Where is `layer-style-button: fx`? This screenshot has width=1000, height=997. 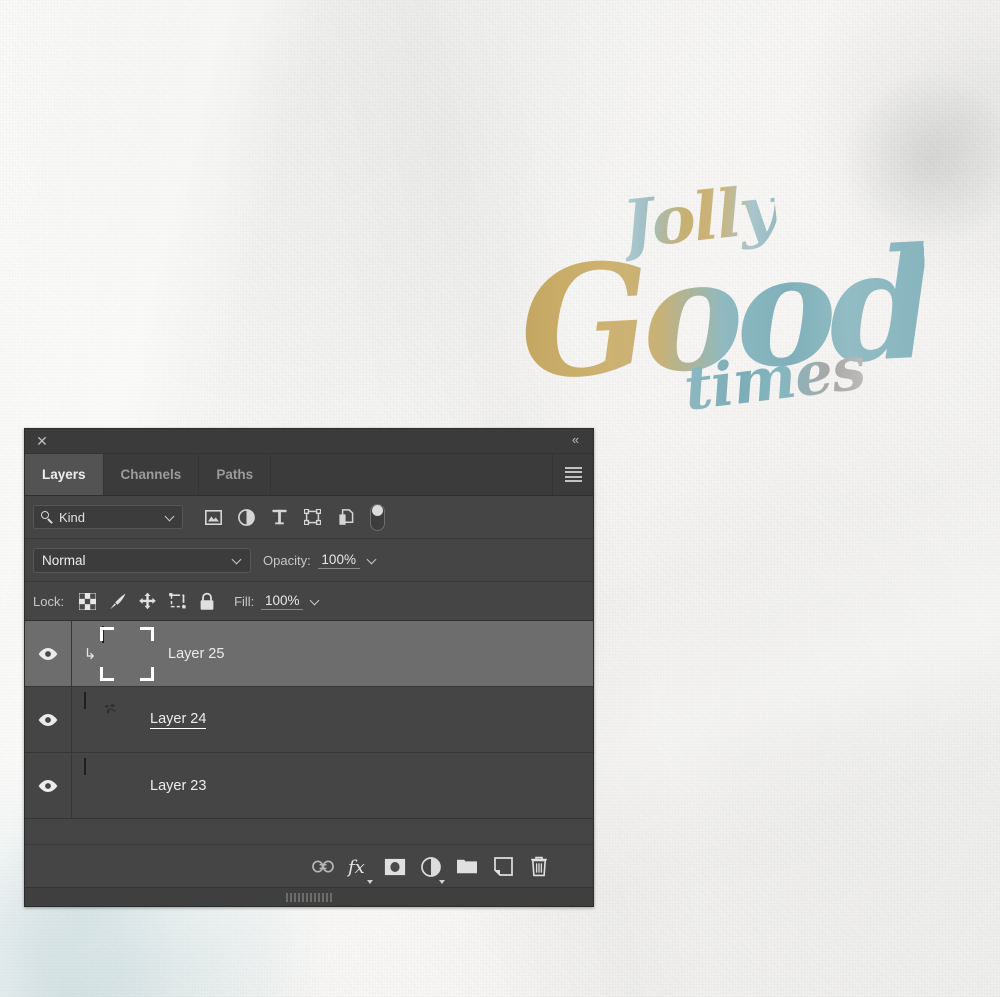
layer-style-button: fx is located at coordinates (359, 867).